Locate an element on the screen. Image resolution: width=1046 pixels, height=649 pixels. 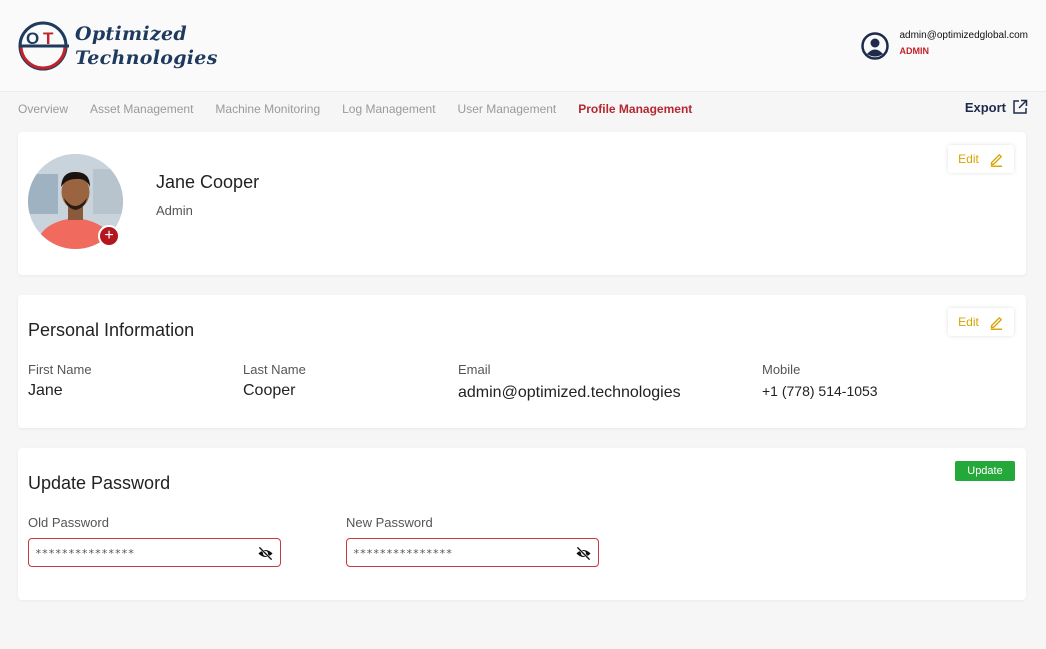
brand-logo: O T Optimized Technologies is located at coordinates (117, 47).